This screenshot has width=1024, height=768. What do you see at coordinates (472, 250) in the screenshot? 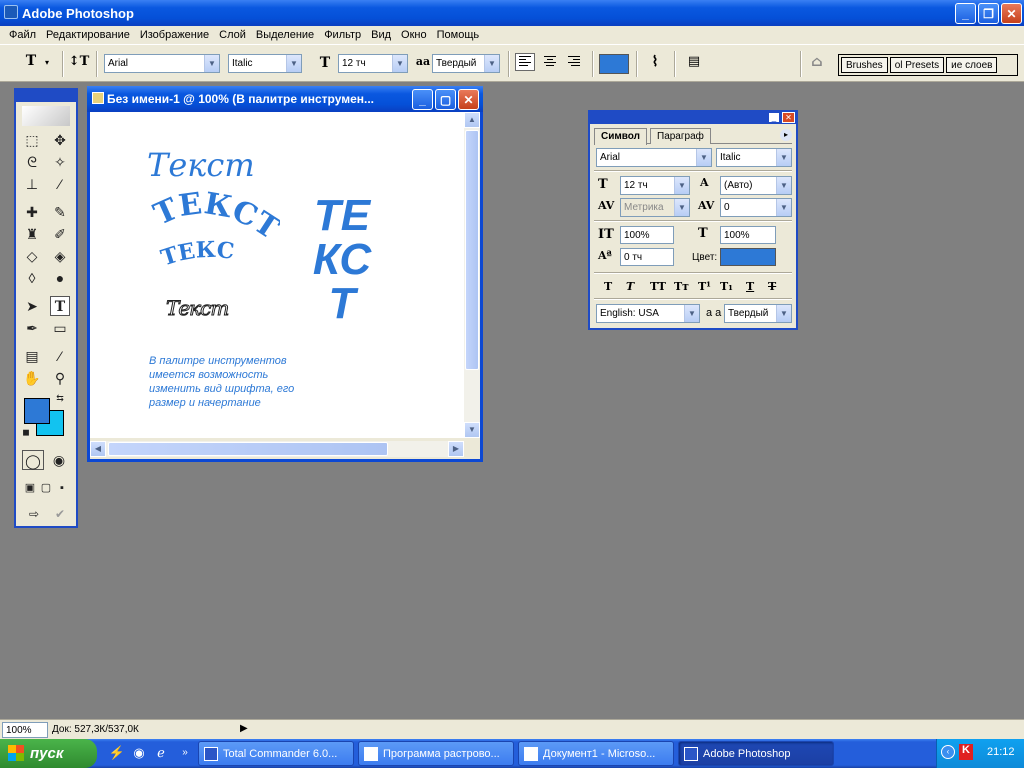
I see `vertical-scroll-thumb` at bounding box center [472, 250].